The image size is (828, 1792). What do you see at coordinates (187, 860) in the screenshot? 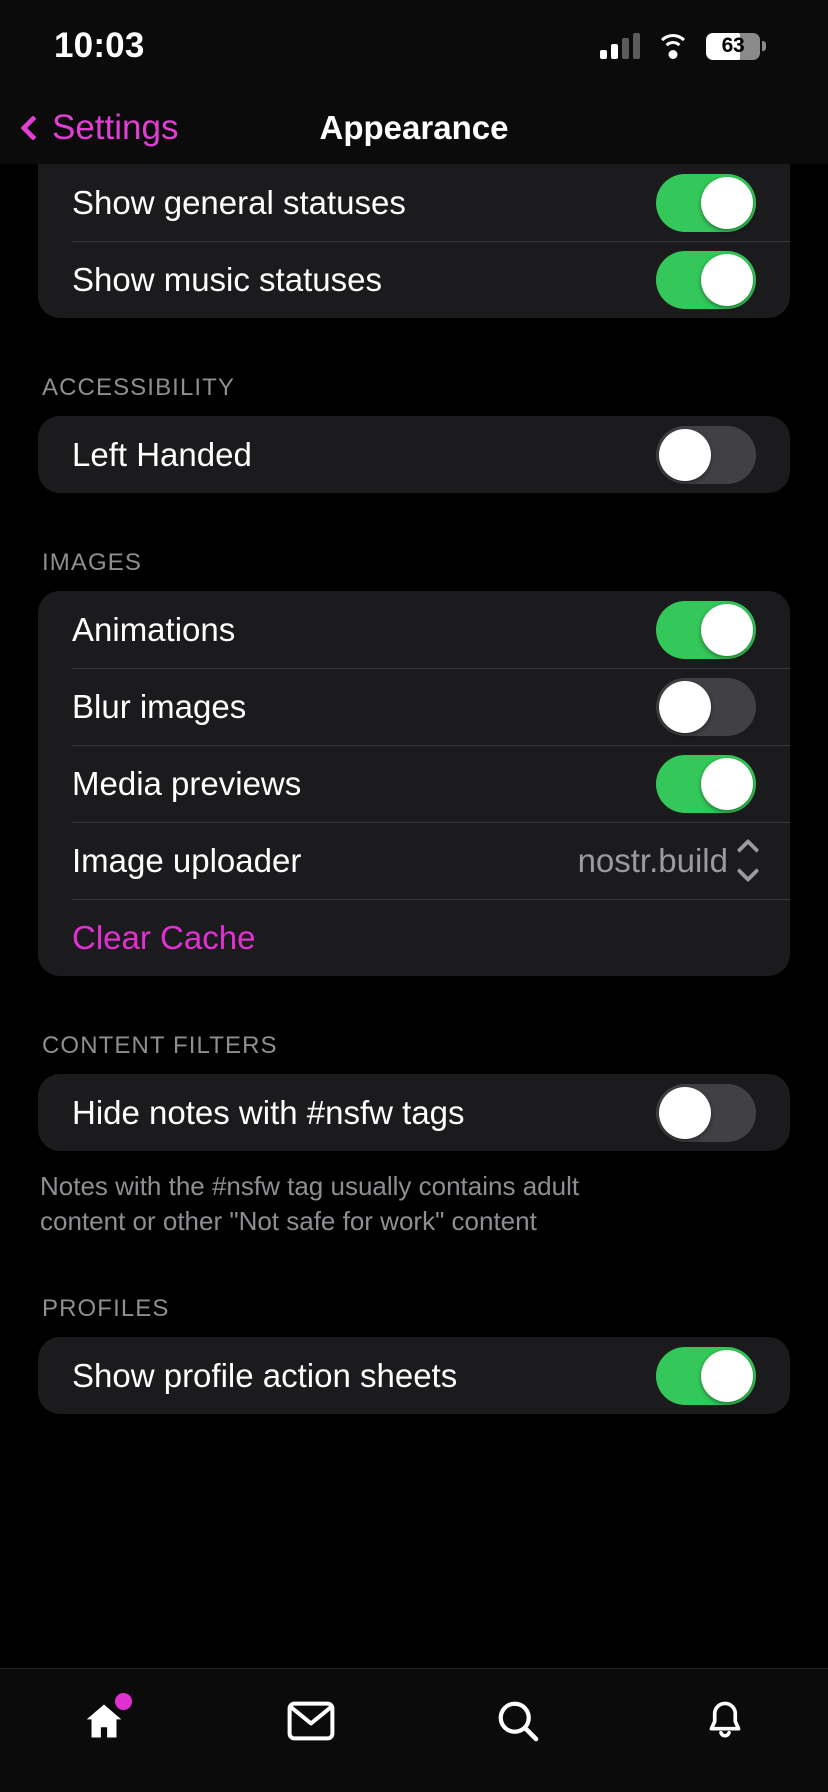
I see `settings-row-label: Image uploader` at bounding box center [187, 860].